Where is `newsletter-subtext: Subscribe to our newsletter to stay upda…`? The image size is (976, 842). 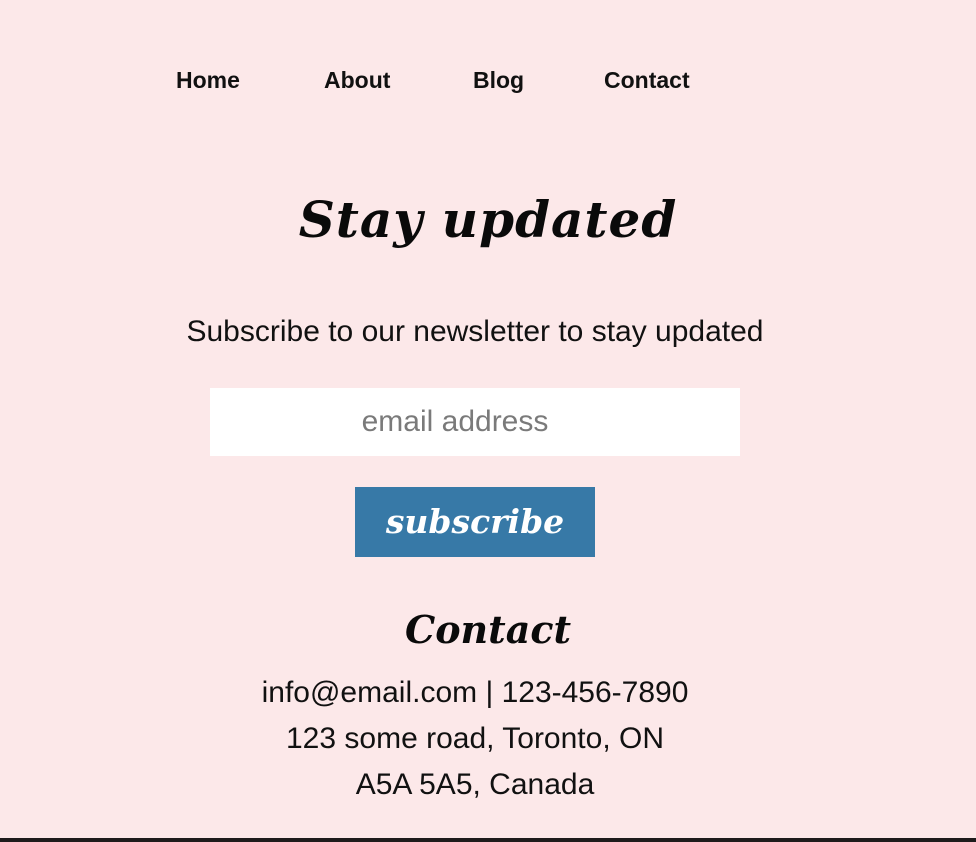 newsletter-subtext: Subscribe to our newsletter to stay upda… is located at coordinates (475, 331).